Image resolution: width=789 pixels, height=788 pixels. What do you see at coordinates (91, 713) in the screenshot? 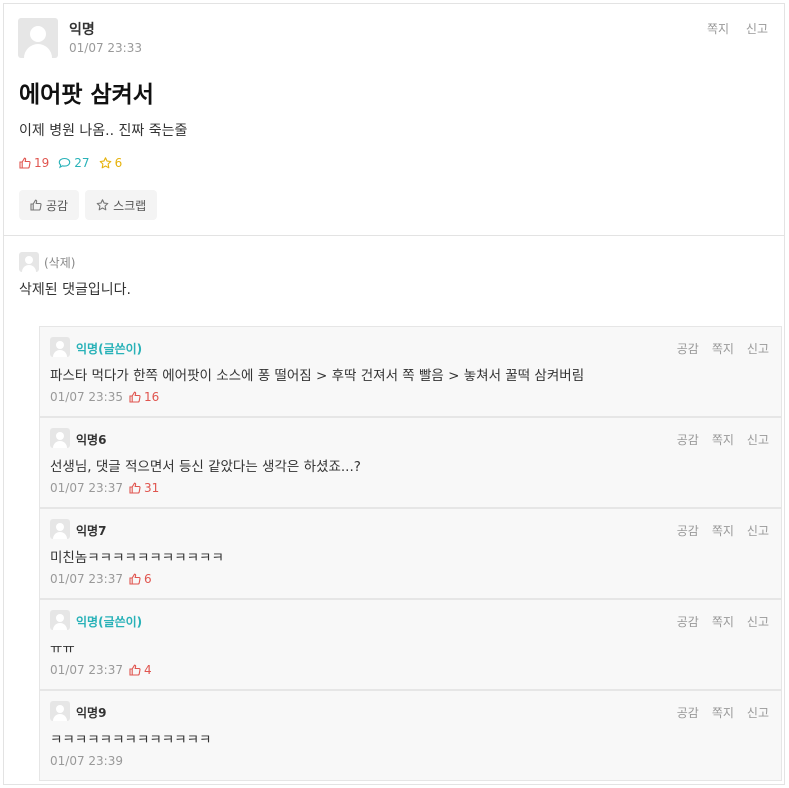
I see `reply-author: 익명9` at bounding box center [91, 713].